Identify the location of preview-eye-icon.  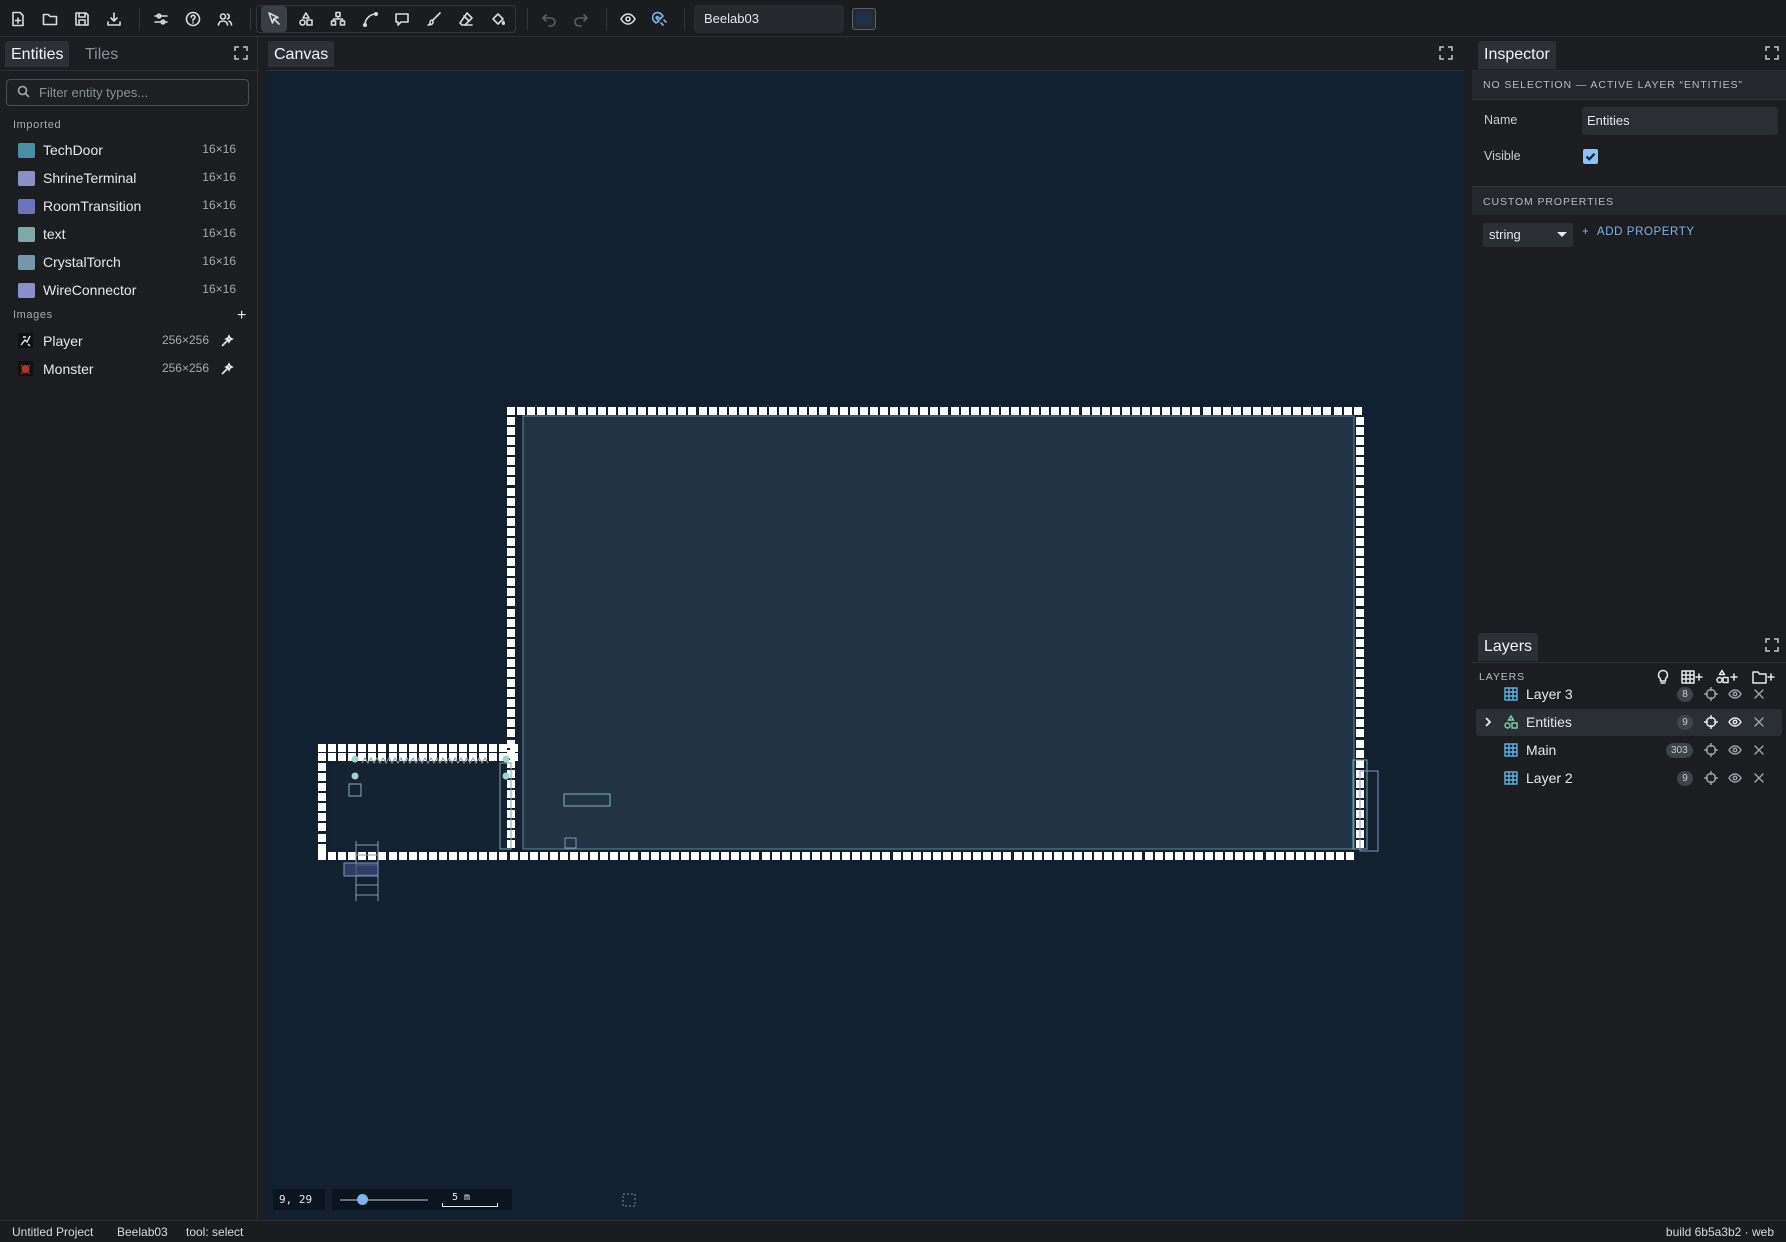
(628, 19).